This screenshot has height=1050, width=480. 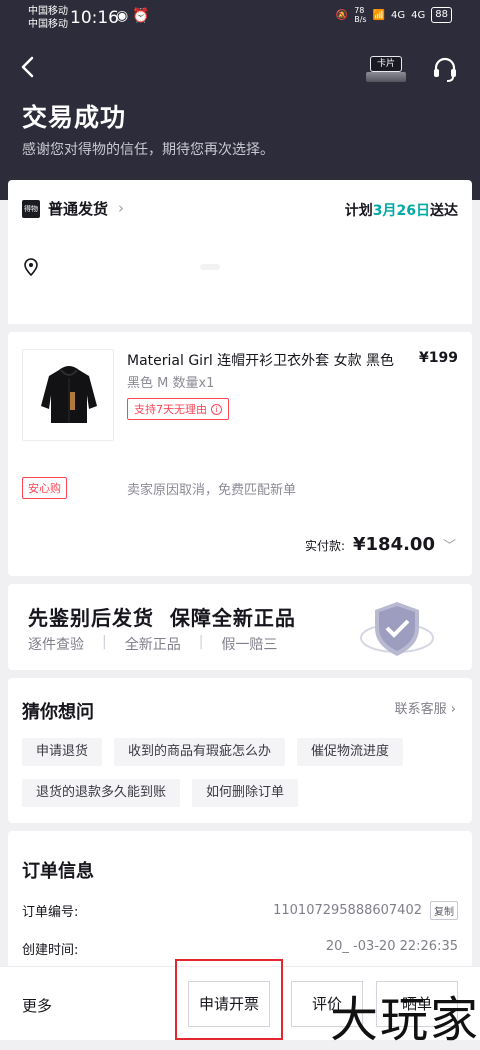 I want to click on delivery-plan: 计划3月26日送达, so click(x=401, y=210).